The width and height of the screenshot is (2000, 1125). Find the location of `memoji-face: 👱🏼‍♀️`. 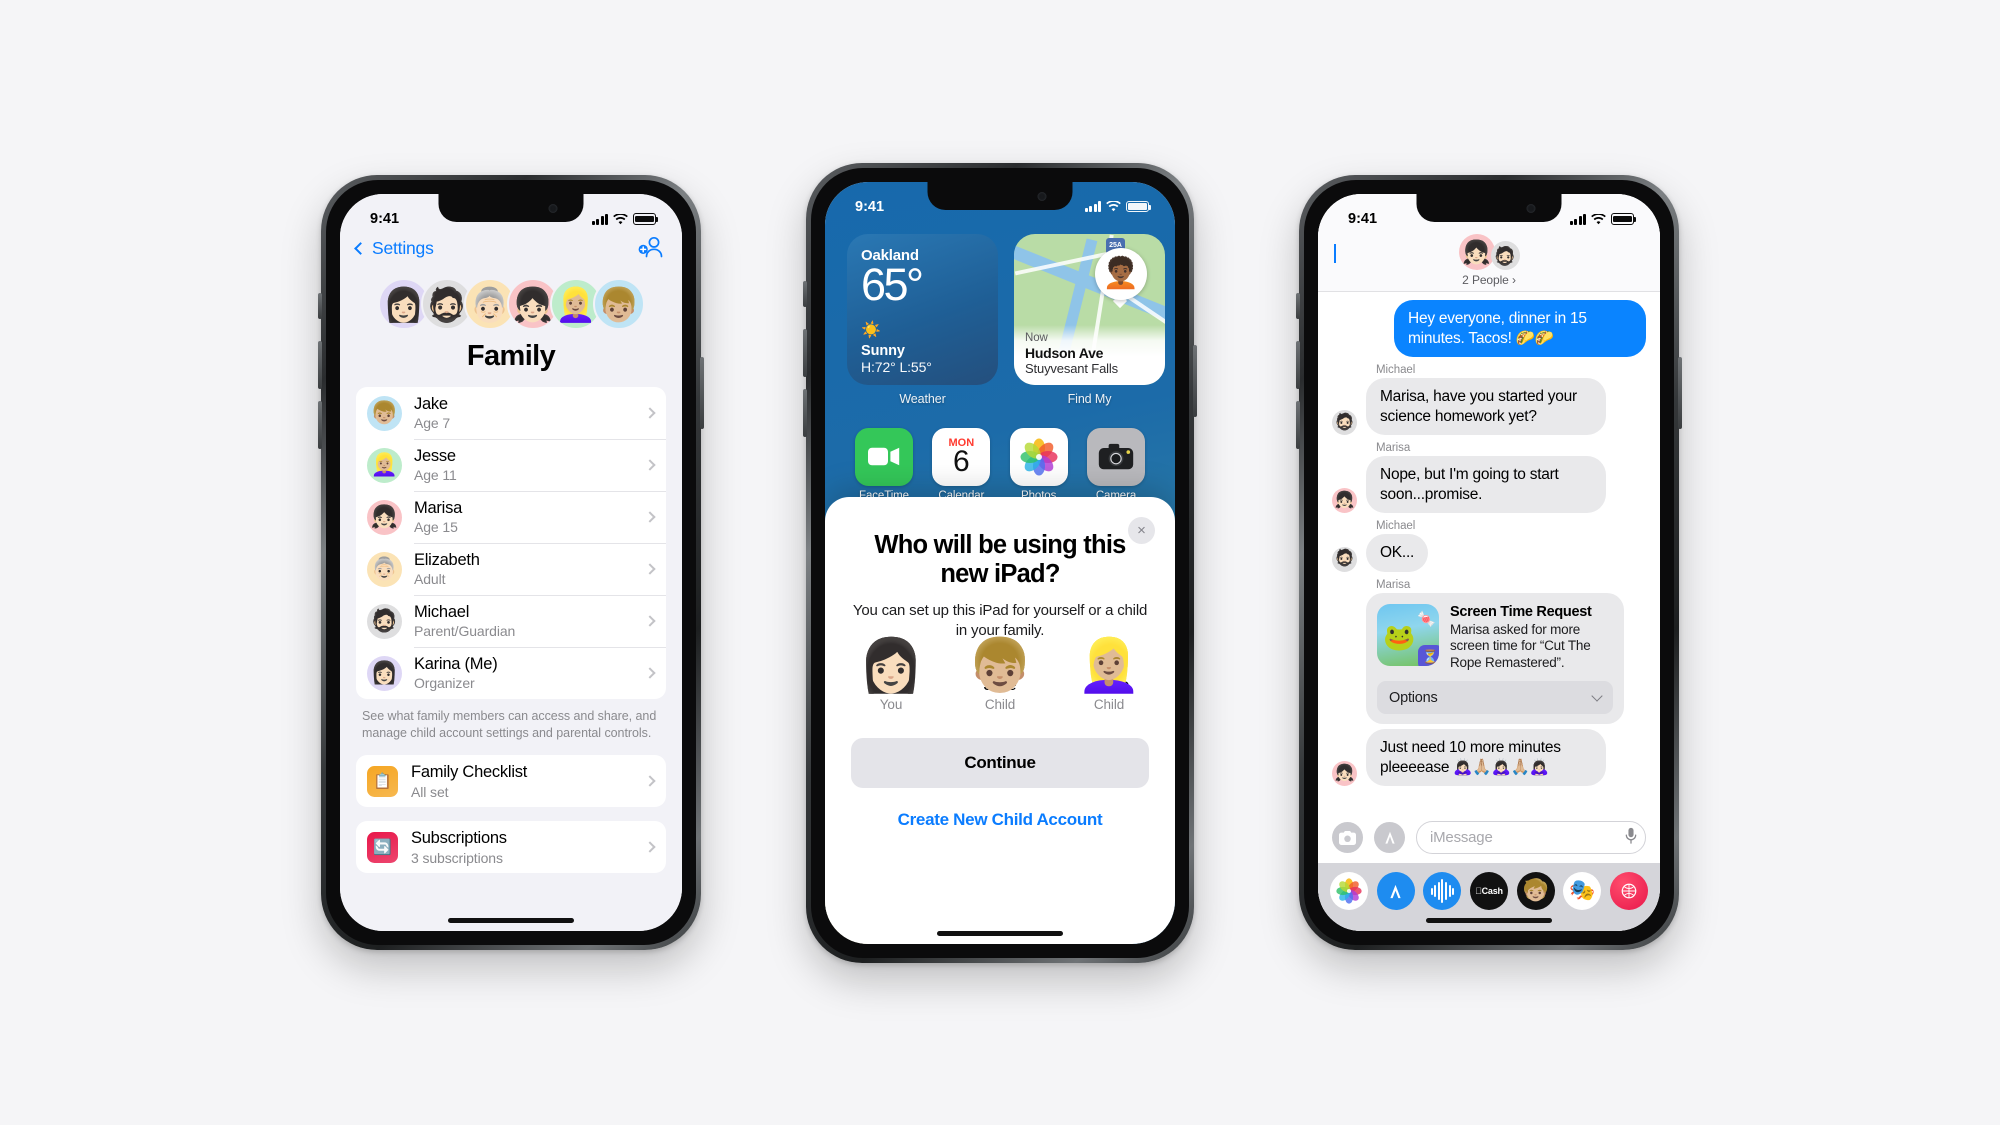

memoji-face: 👱🏼‍♀️ is located at coordinates (384, 464).